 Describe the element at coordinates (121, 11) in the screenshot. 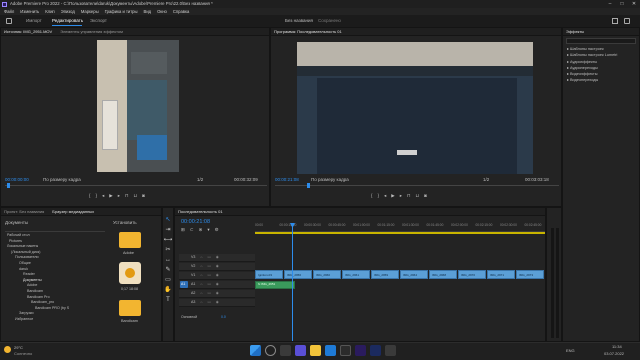

I see `menu-graphics: Графика и титры` at that location.